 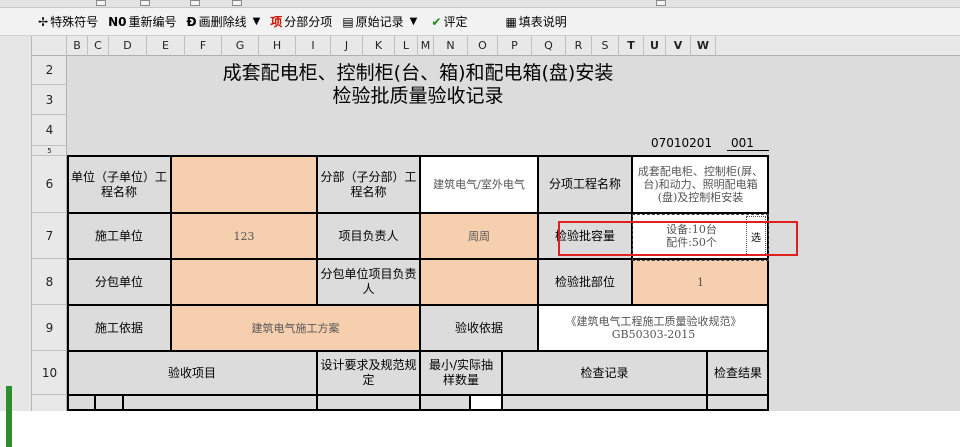 I want to click on column-header-cell: M, so click(x=426, y=46).